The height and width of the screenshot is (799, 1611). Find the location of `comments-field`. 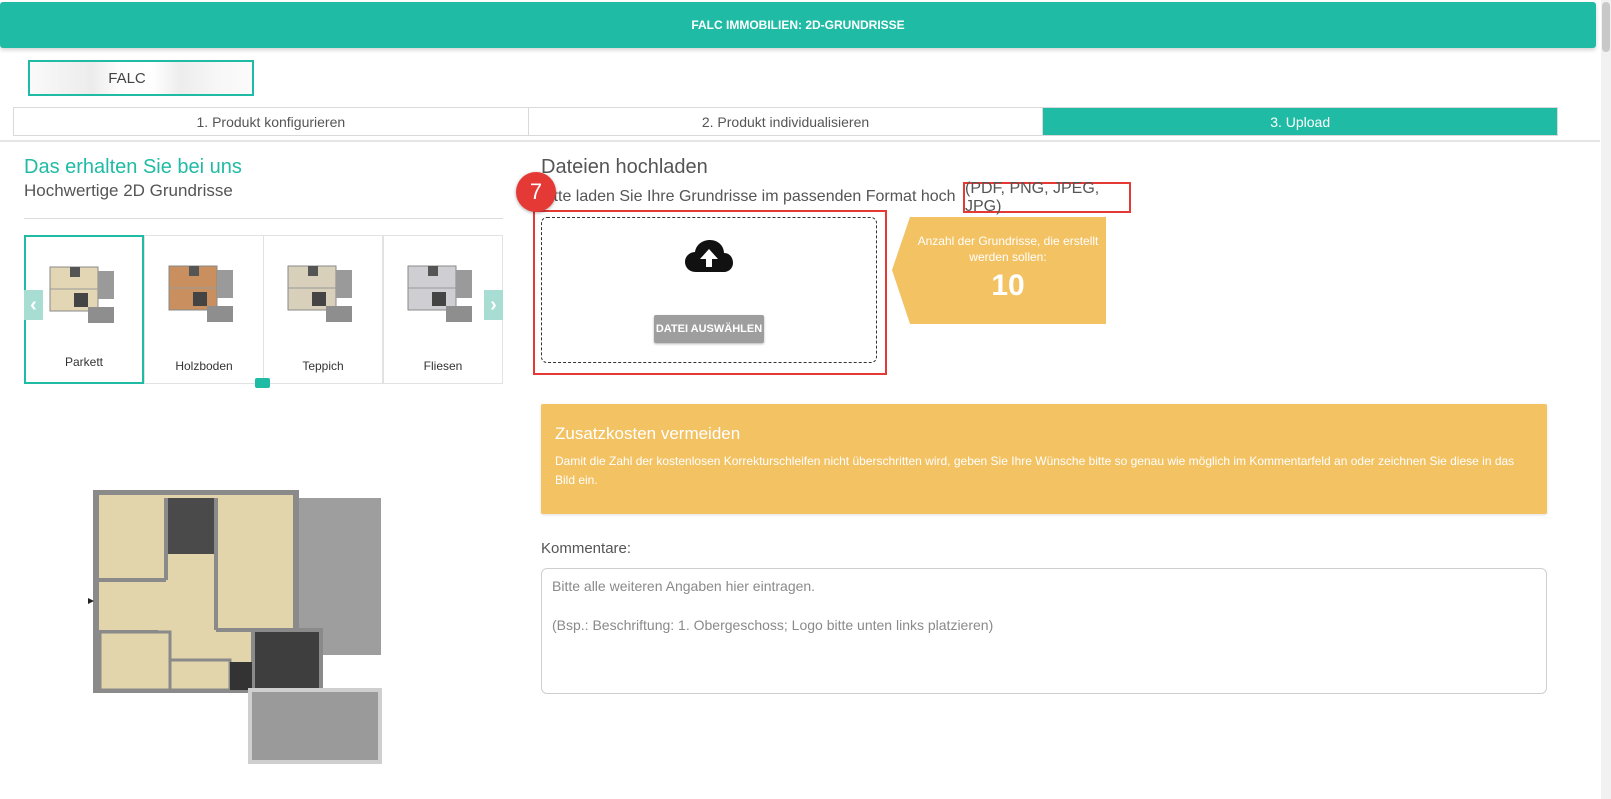

comments-field is located at coordinates (1044, 631).